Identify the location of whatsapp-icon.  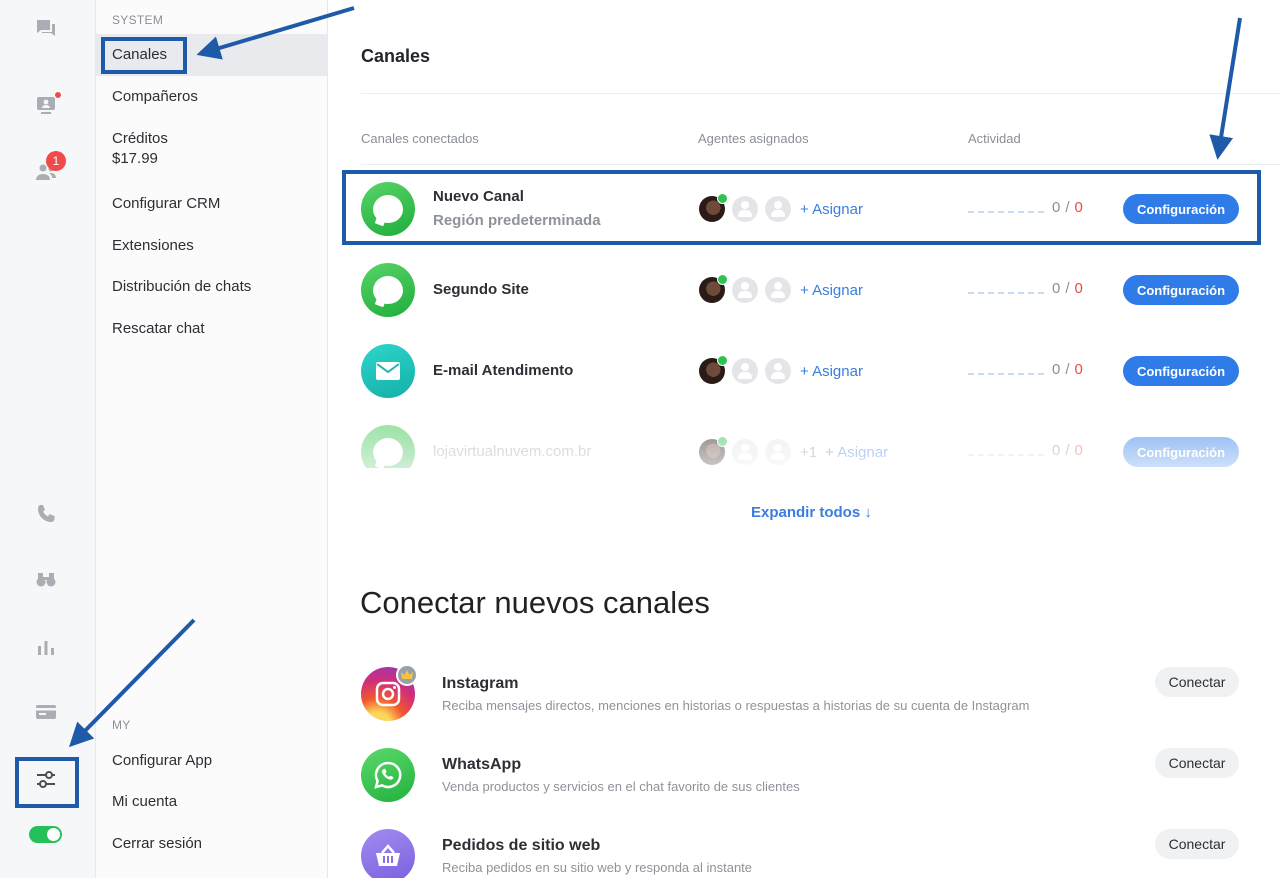
(388, 775).